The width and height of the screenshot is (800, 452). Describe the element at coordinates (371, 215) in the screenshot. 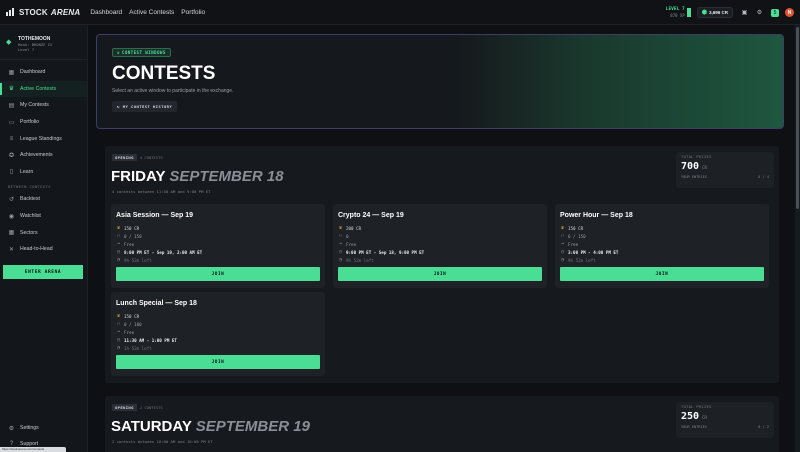

I see `contest-title: Crypto 24 — Sep 19` at that location.